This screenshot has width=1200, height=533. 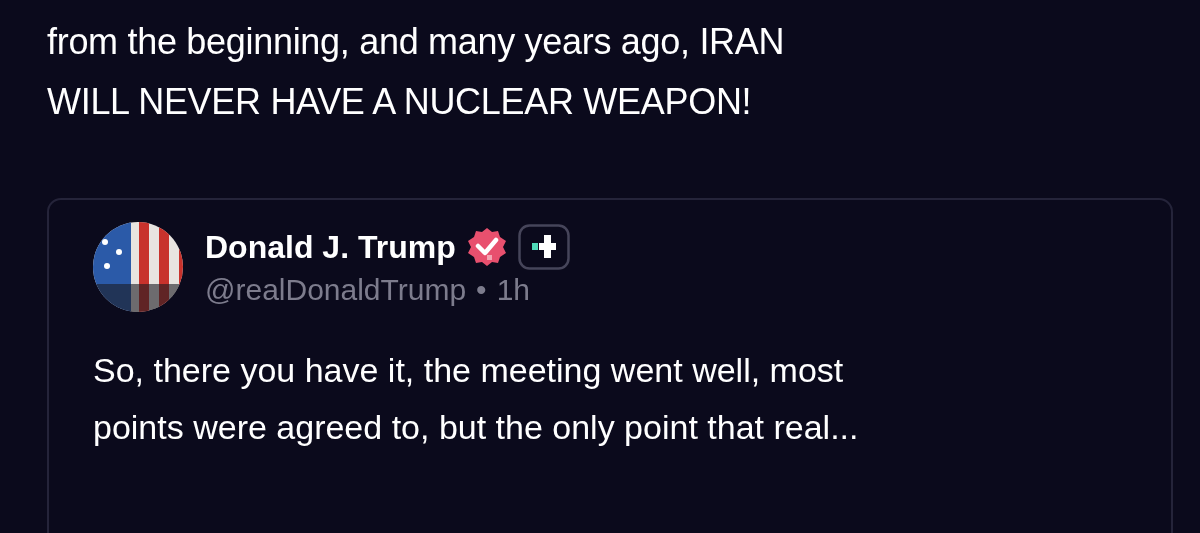 What do you see at coordinates (543, 247) in the screenshot?
I see `plus-badge-icon` at bounding box center [543, 247].